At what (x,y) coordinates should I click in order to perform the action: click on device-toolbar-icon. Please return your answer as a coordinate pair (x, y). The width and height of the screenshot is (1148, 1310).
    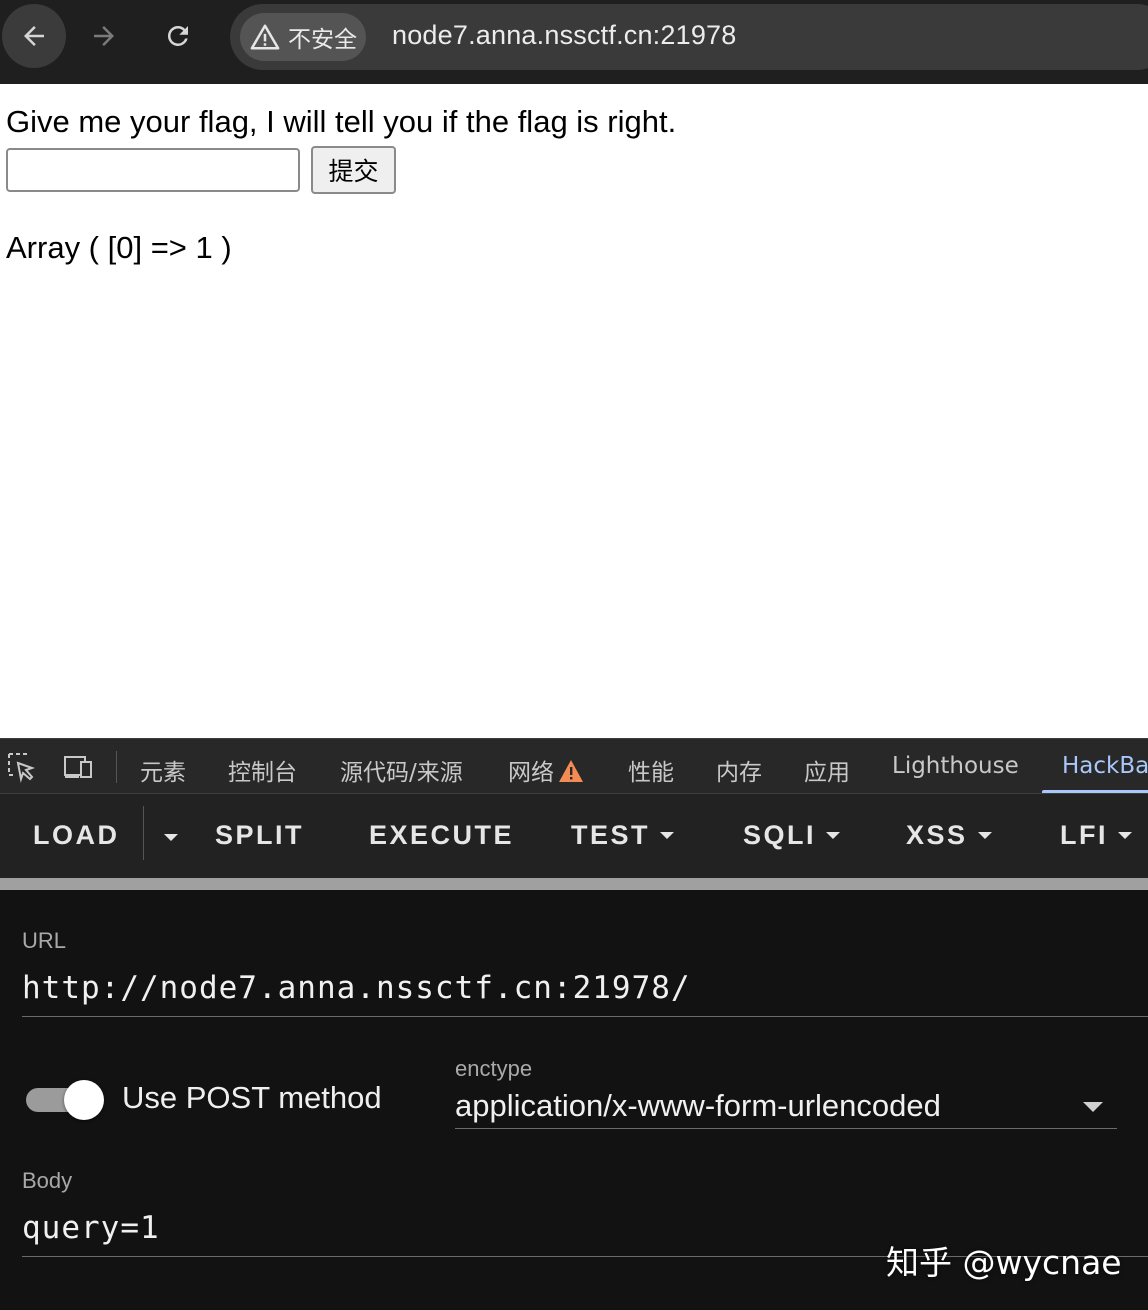
    Looking at the image, I should click on (78, 767).